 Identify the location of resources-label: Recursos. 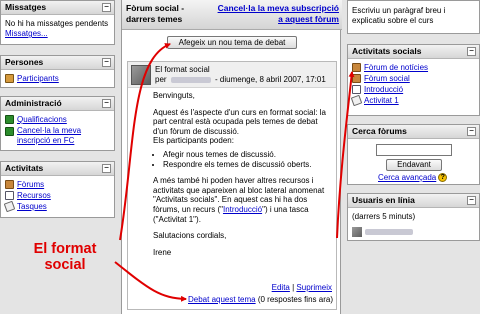
(34, 195).